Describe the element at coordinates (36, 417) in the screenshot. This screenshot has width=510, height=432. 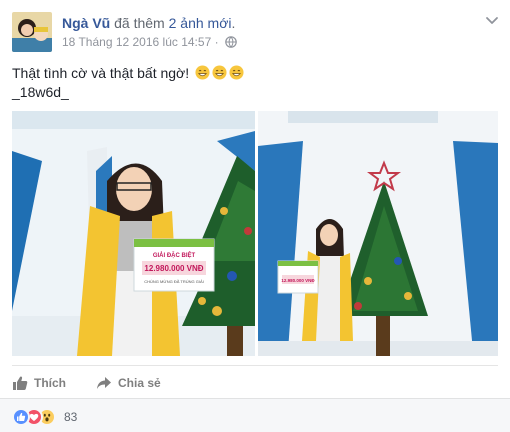
I see `reaction-icons` at that location.